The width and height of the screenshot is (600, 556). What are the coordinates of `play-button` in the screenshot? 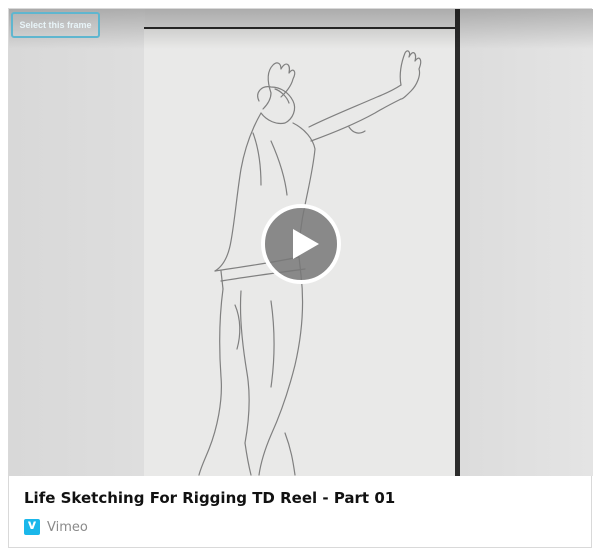 It's located at (301, 244).